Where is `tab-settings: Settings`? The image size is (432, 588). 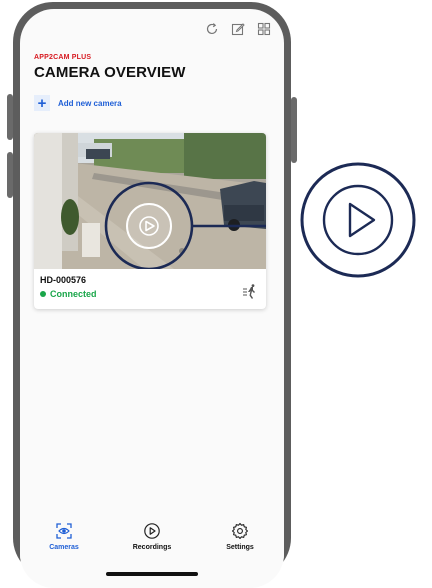
tab-settings: Settings is located at coordinates (240, 536).